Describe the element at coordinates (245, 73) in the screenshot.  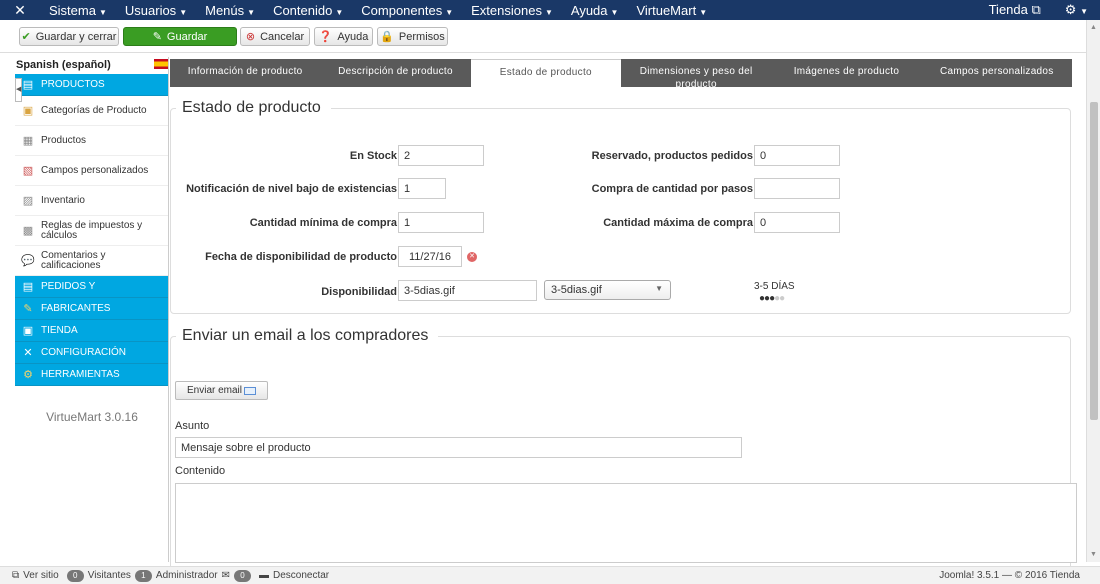
I see `tab-informacion: Información de producto` at that location.